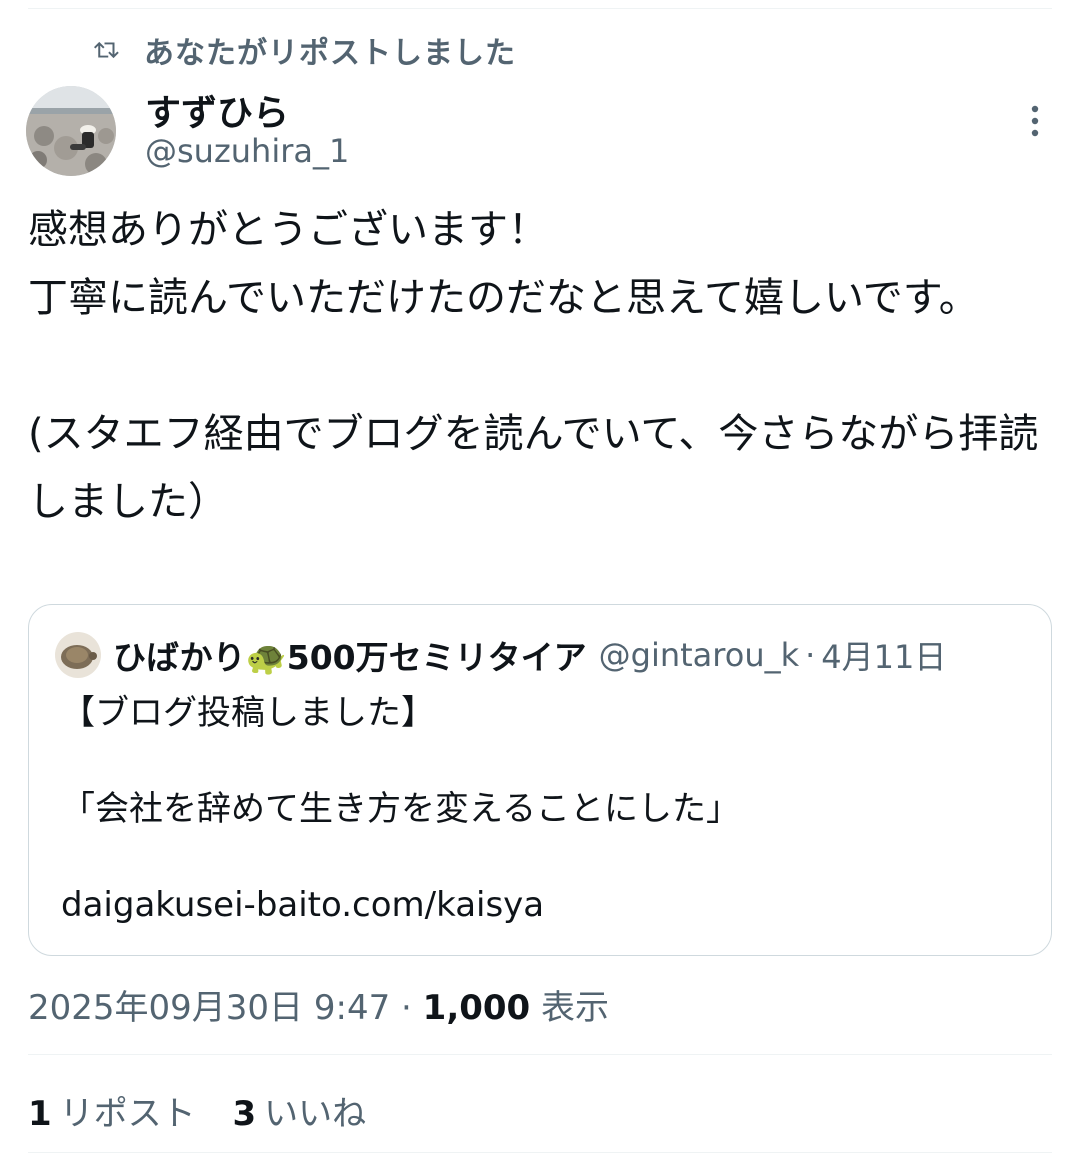 The height and width of the screenshot is (1154, 1080). I want to click on author-avatar, so click(71, 131).